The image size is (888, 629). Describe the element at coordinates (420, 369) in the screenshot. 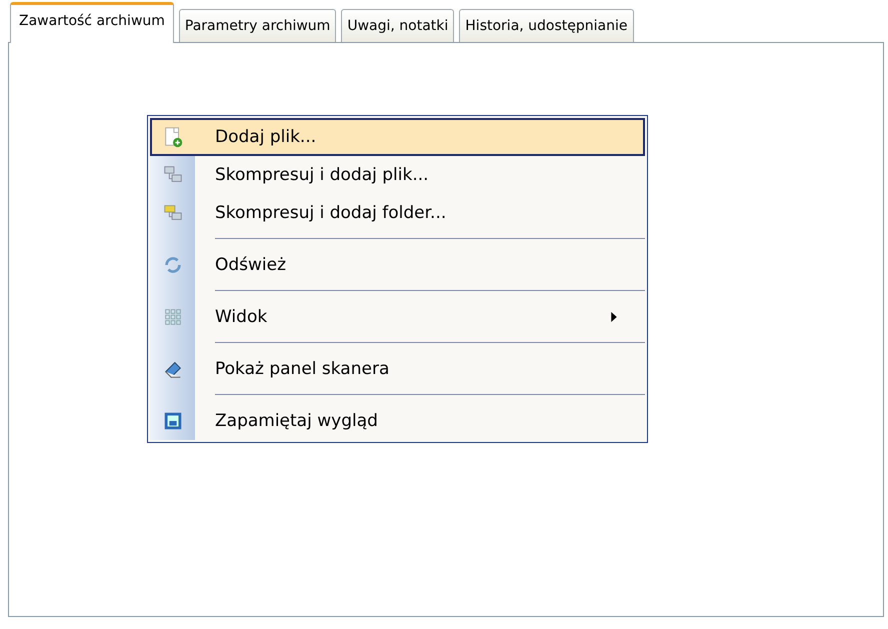

I see `menu-item: Pokaż panel skanera` at that location.